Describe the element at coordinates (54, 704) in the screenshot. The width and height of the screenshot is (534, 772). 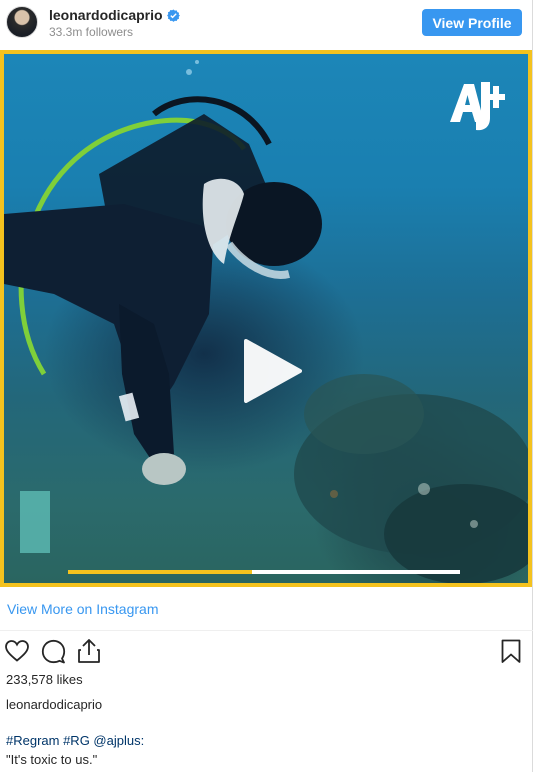
I see `caption-author: leonardodicaprio` at that location.